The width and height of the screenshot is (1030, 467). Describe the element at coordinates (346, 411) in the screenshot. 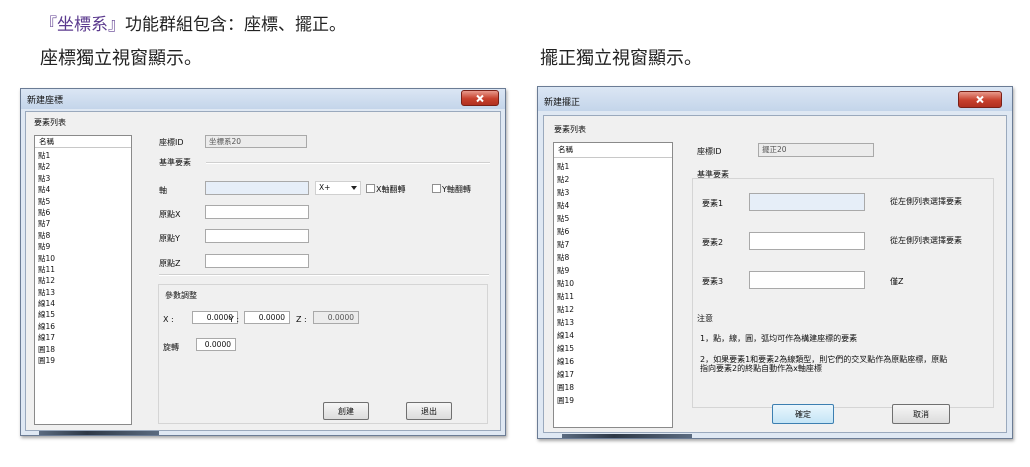

I see `create-button: 創建` at that location.